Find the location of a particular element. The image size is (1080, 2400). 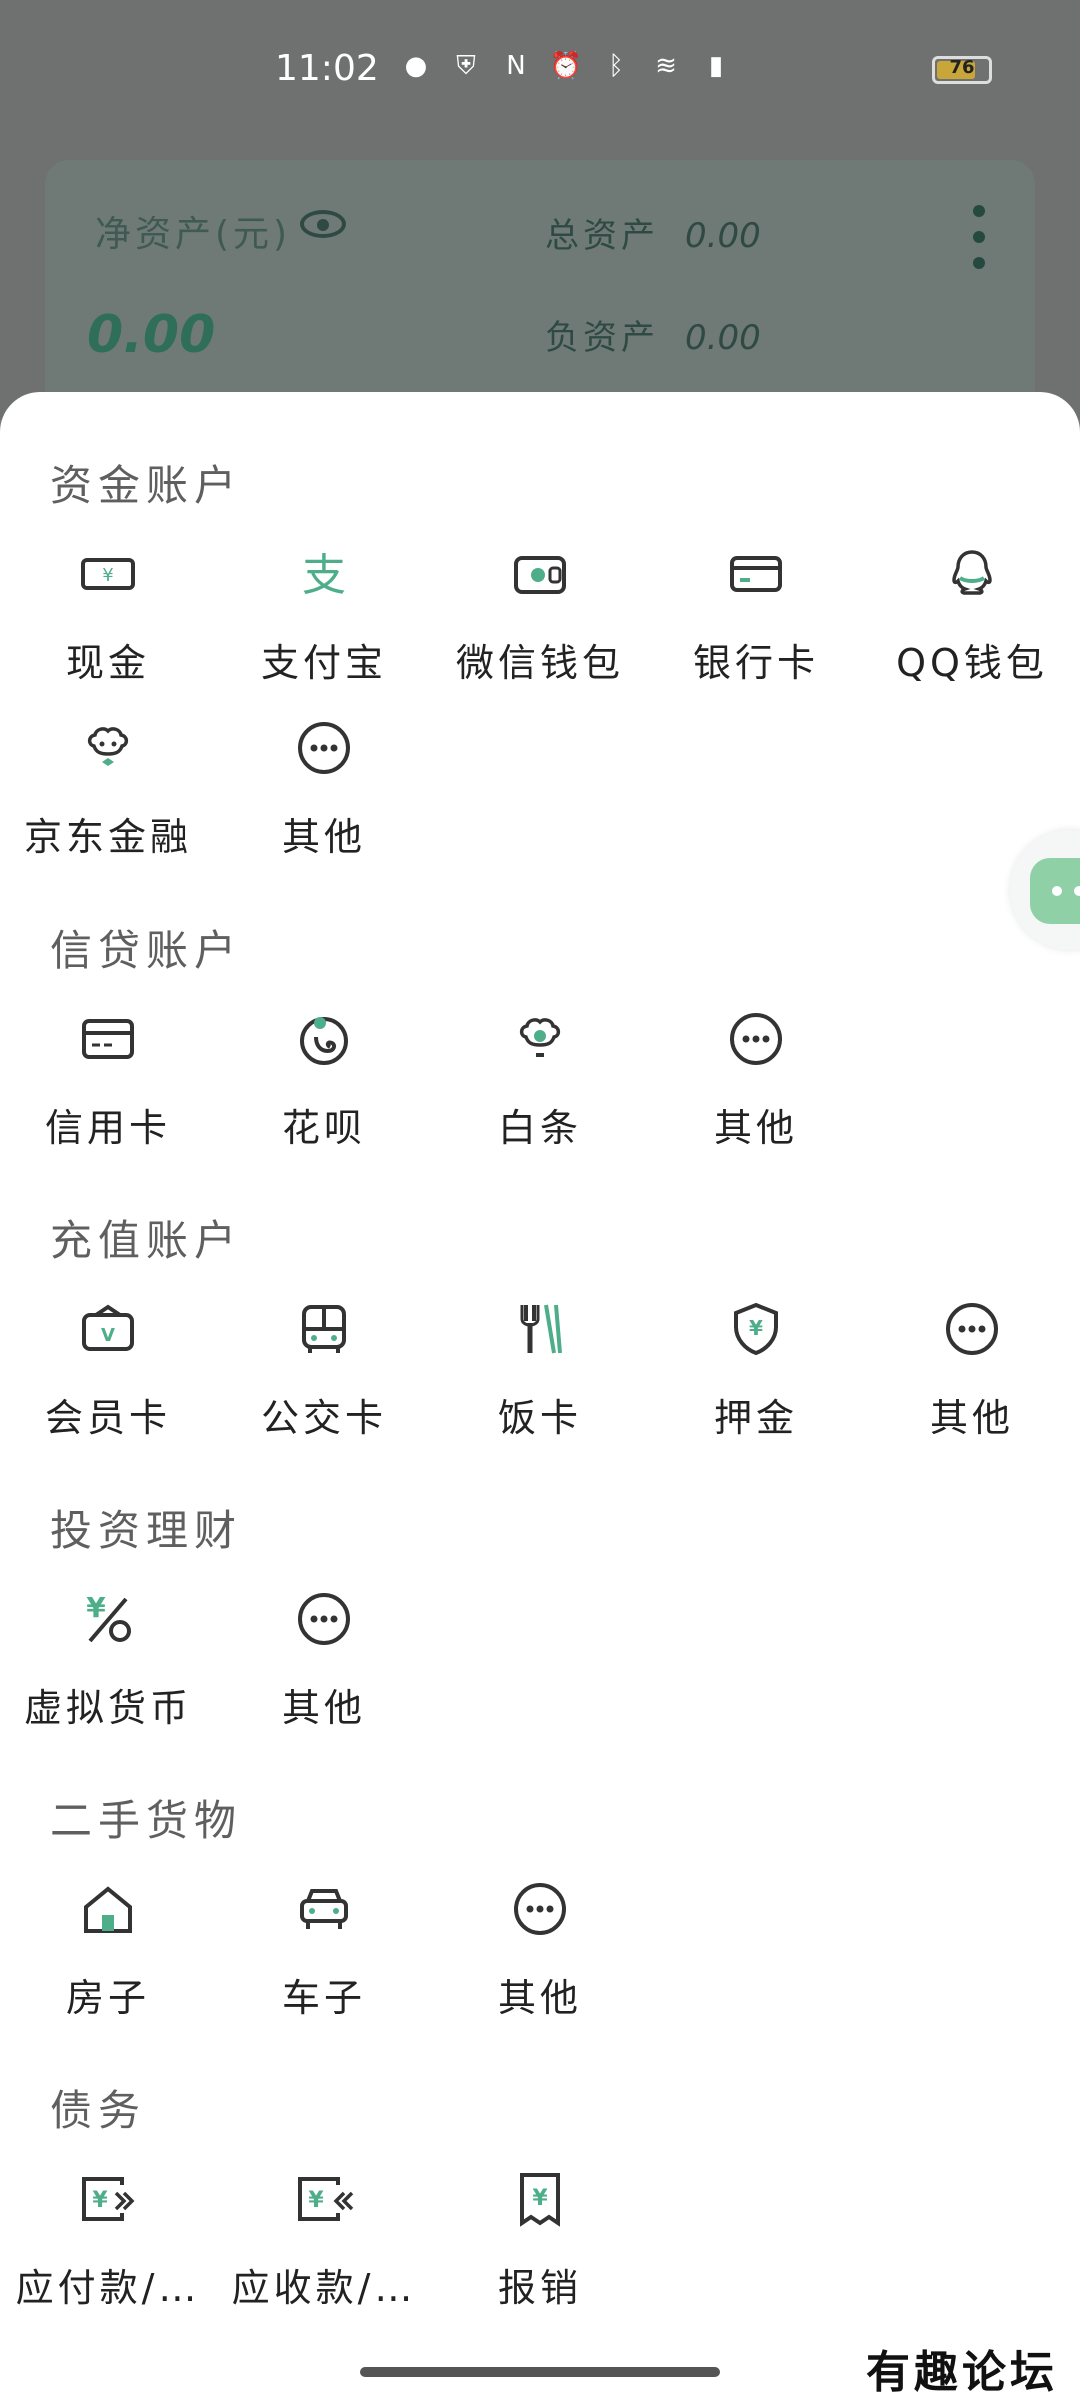

account-type-item: 白条 is located at coordinates (540, 1092).